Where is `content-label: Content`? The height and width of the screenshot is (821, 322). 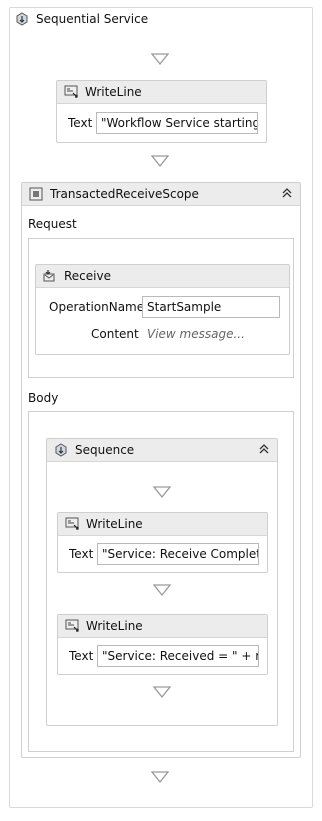 content-label: Content is located at coordinates (115, 334).